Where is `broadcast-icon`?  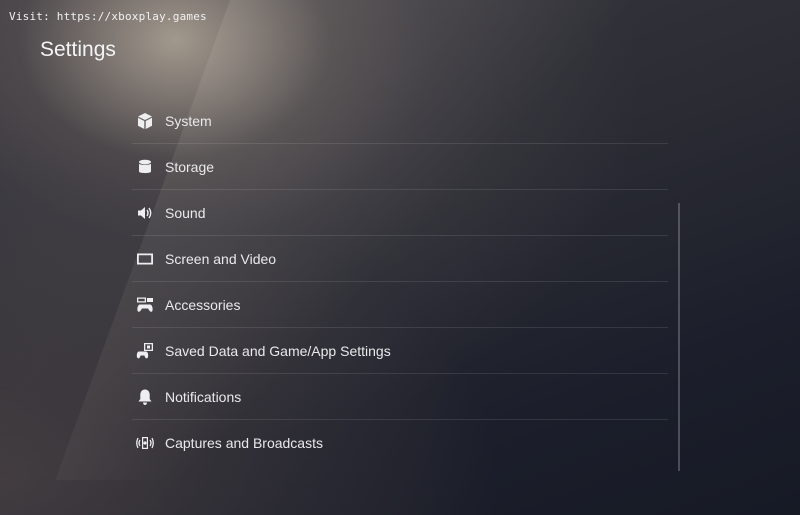
broadcast-icon is located at coordinates (145, 443).